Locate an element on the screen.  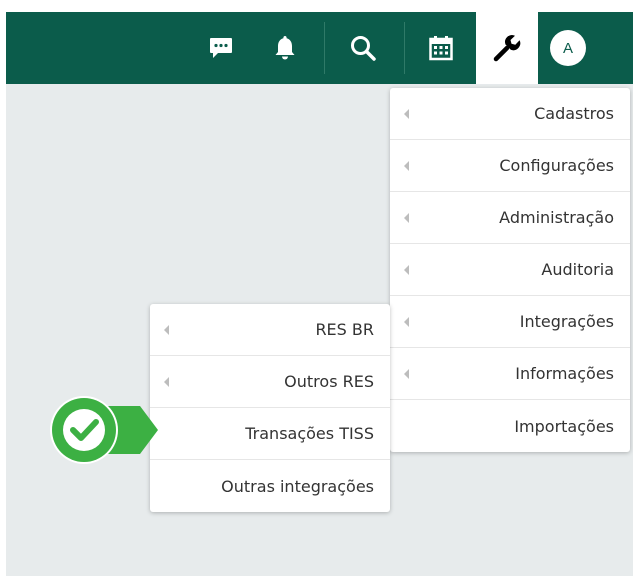
checkmark-icon is located at coordinates (104, 430).